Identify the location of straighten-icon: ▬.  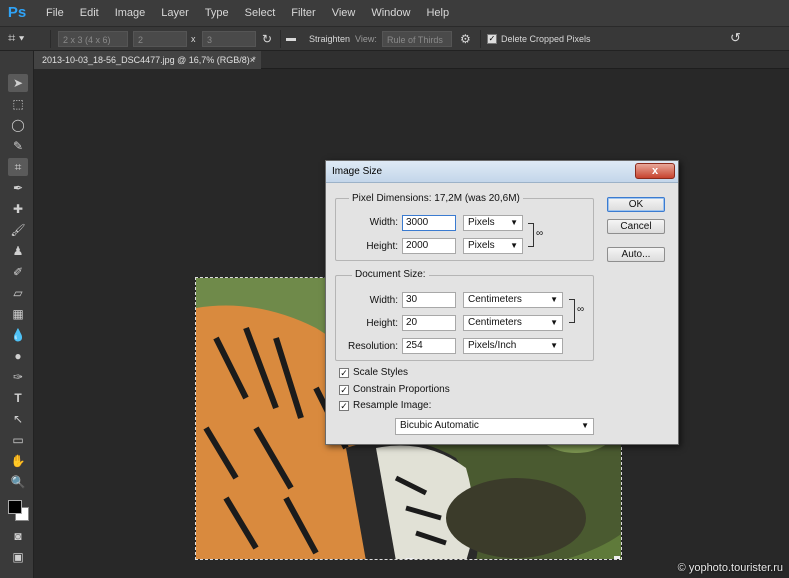
(294, 39).